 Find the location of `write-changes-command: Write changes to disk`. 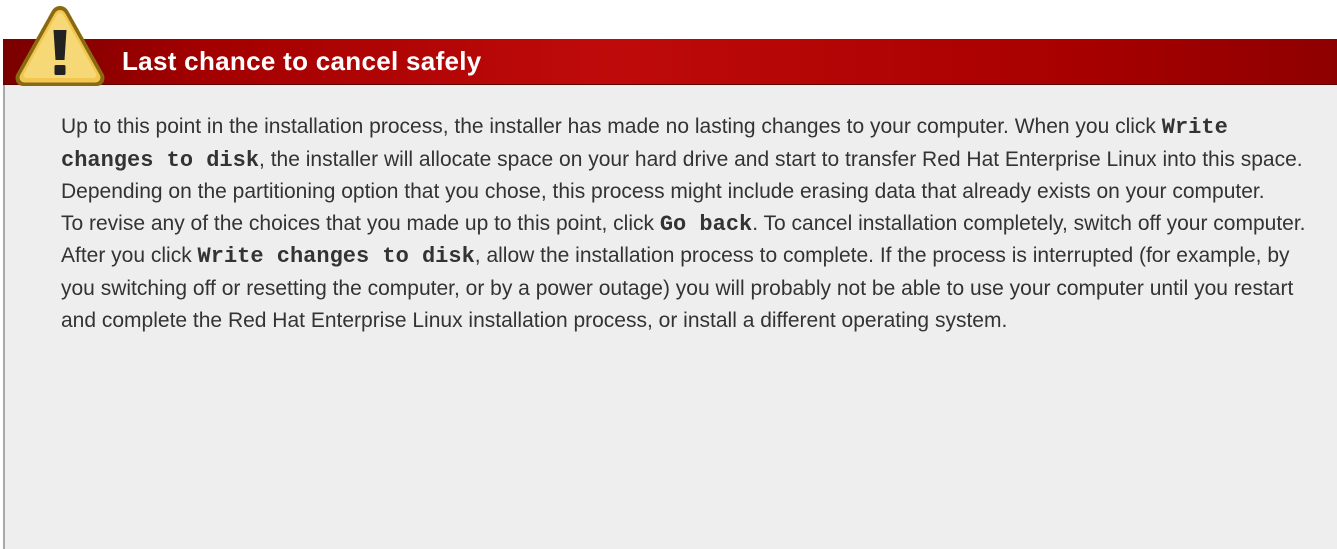

write-changes-command: Write changes to disk is located at coordinates (336, 257).